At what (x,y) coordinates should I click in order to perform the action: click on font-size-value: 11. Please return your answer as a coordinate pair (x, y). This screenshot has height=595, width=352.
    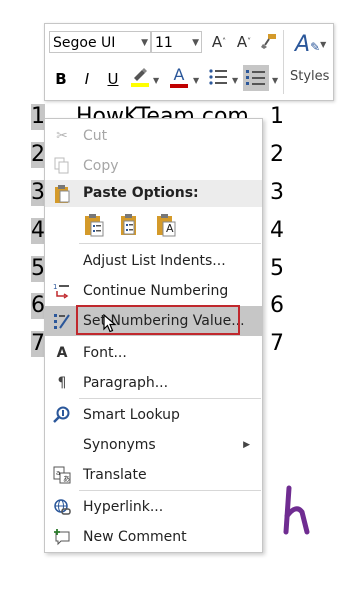
    Looking at the image, I should click on (164, 43).